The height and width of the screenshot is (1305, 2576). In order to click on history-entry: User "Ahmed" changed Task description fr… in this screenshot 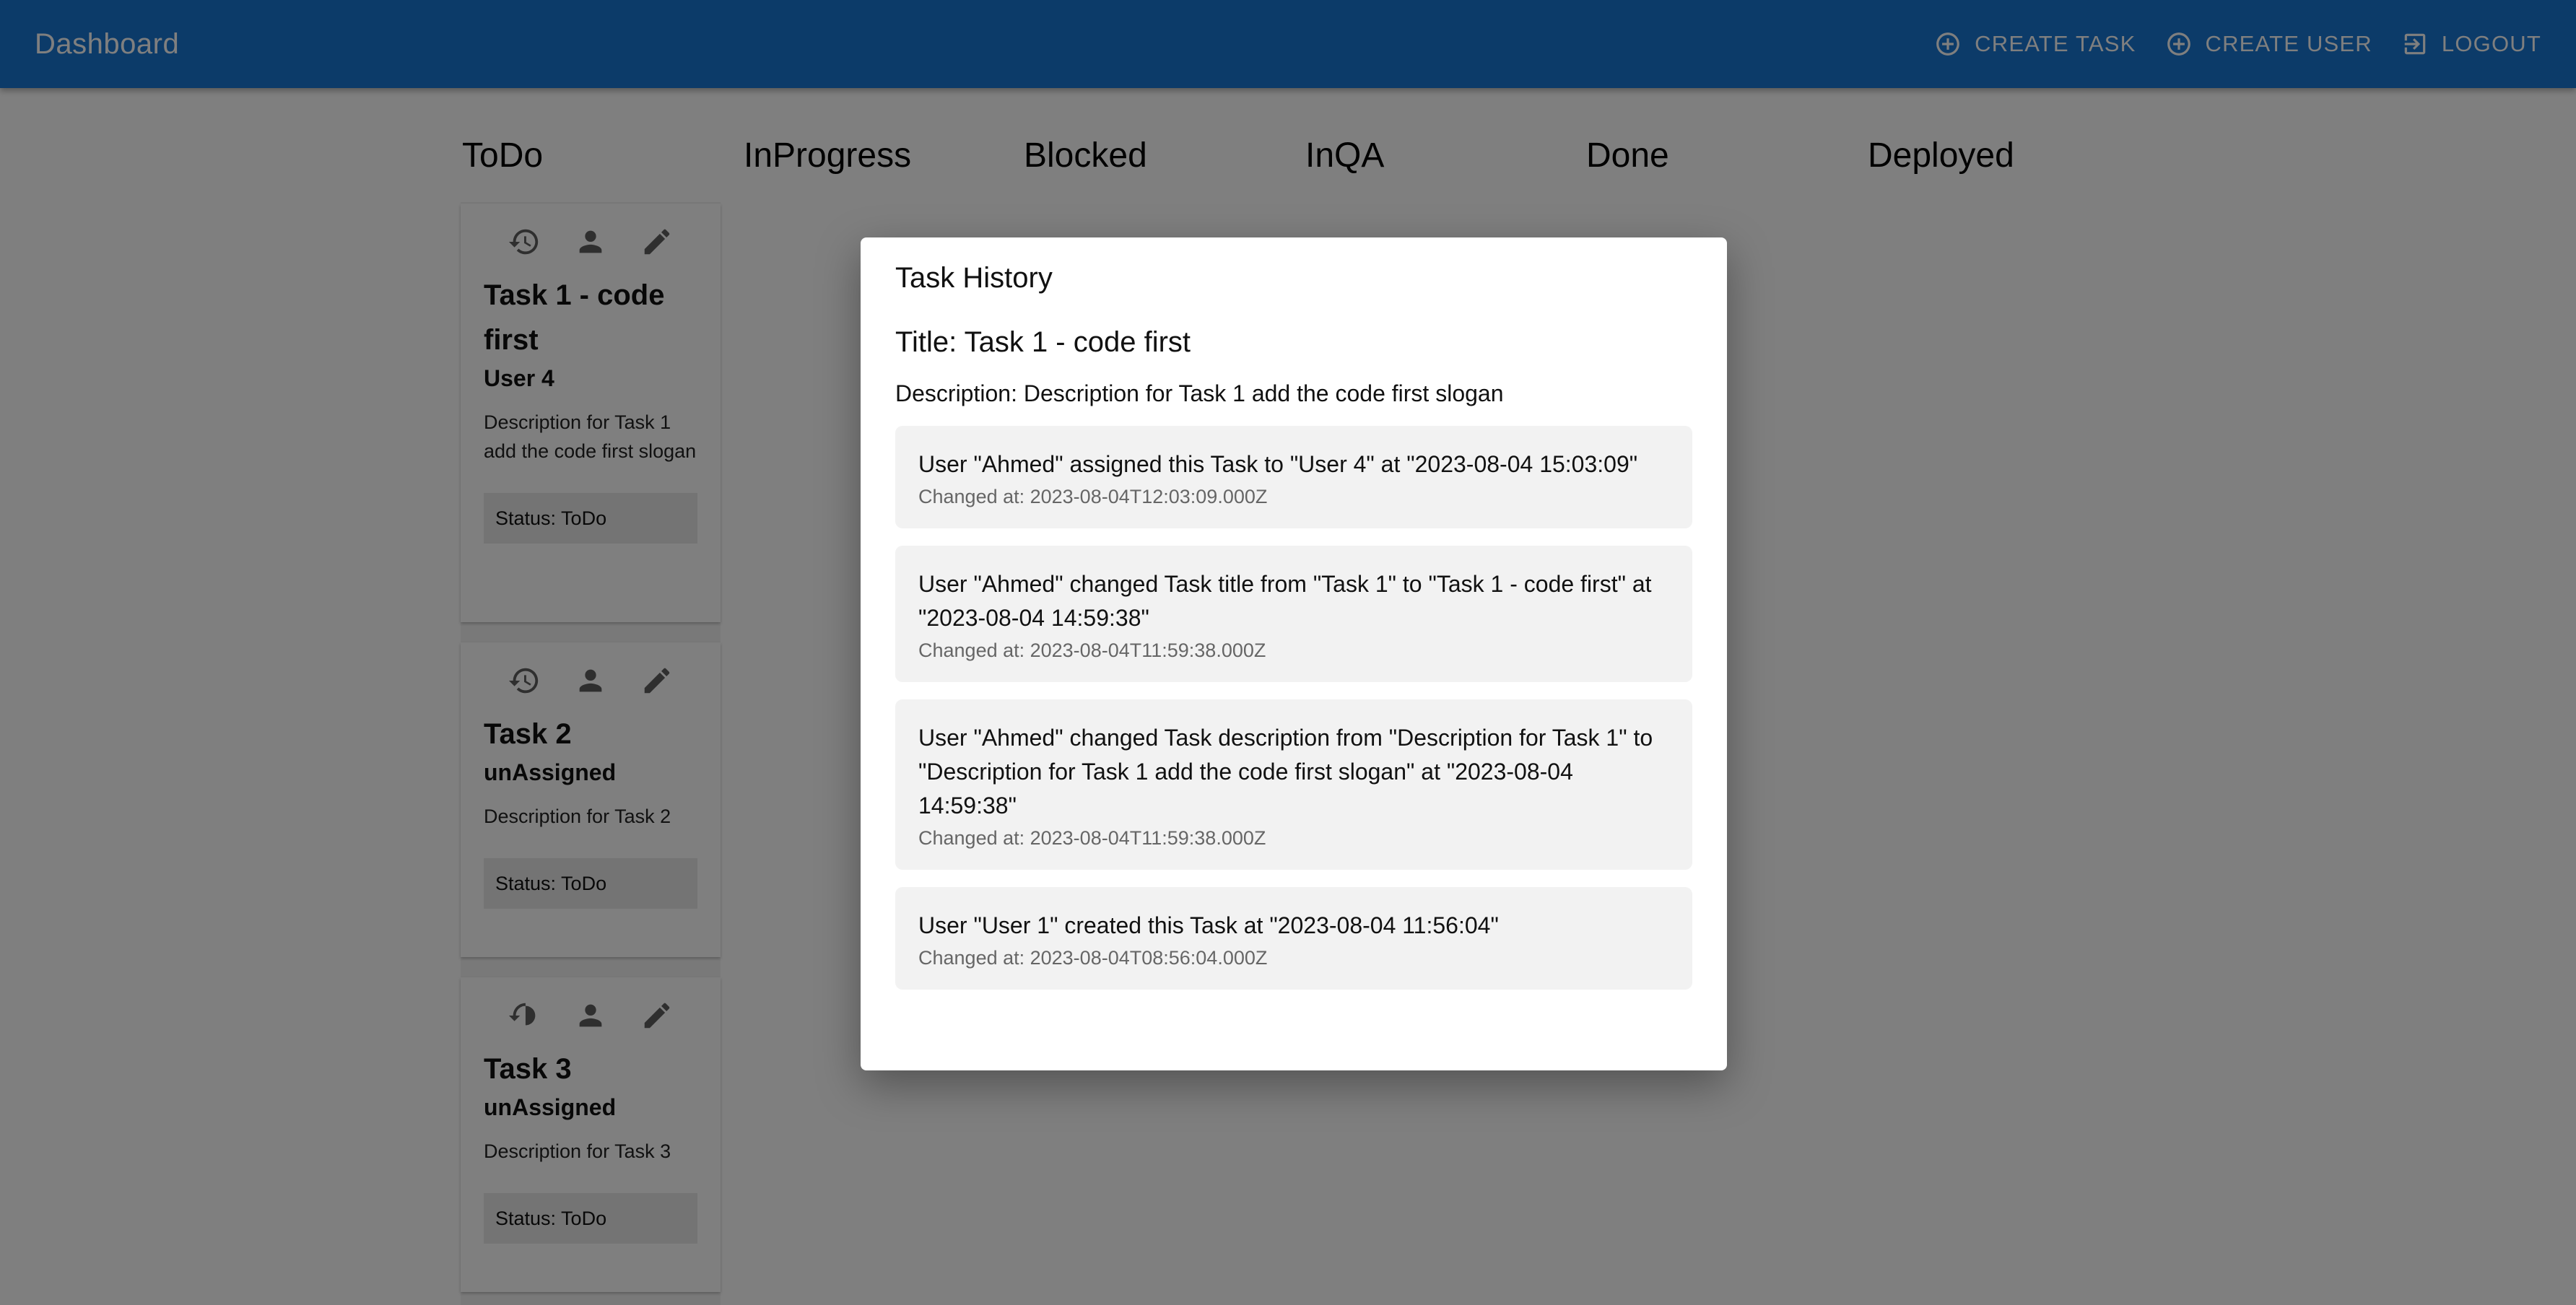, I will do `click(1293, 785)`.